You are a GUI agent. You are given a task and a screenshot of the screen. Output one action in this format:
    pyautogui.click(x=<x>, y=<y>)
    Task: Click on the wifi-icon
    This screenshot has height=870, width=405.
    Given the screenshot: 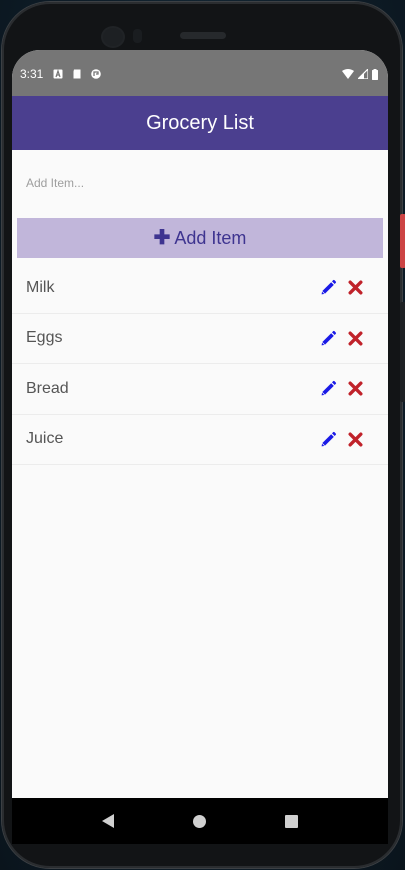 What is the action you would take?
    pyautogui.click(x=348, y=74)
    